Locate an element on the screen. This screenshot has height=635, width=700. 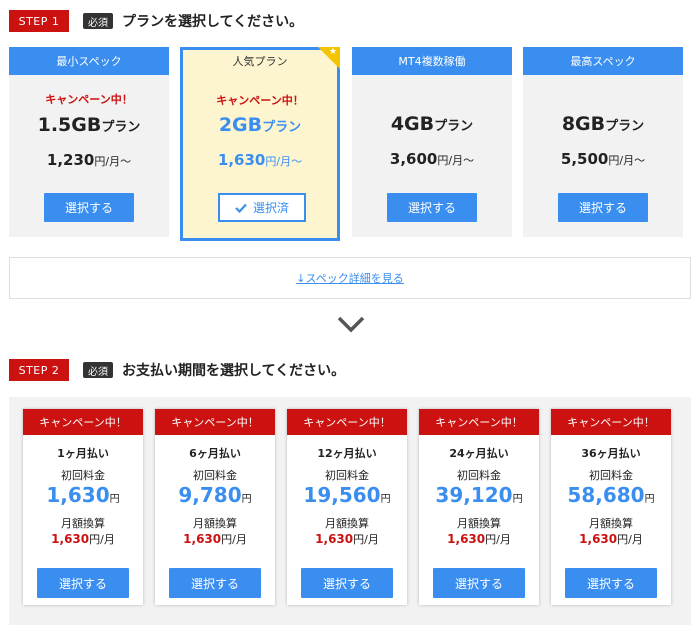
plan-card-popular: ★ 人気プラン キャンペーン中！ 2GBプラン 1,630円/月〜 選択済 is located at coordinates (260, 144).